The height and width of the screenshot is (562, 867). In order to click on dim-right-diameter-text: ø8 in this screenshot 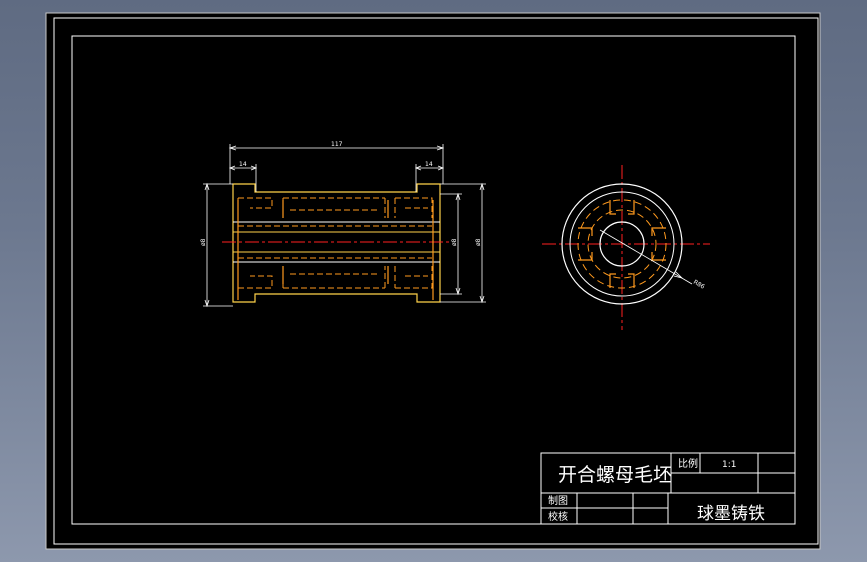, I will do `click(478, 242)`.